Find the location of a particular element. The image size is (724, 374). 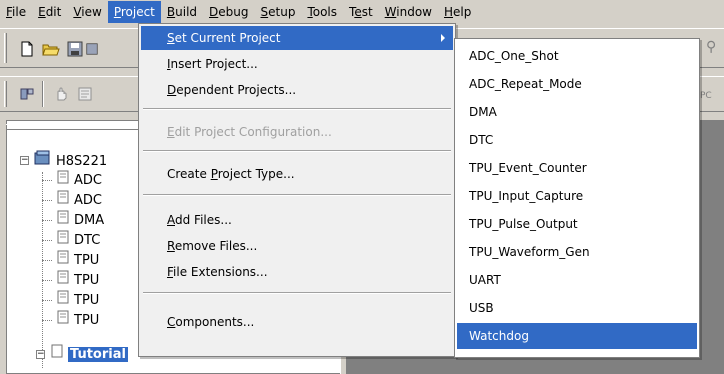

menu-setup: Setup is located at coordinates (278, 12).